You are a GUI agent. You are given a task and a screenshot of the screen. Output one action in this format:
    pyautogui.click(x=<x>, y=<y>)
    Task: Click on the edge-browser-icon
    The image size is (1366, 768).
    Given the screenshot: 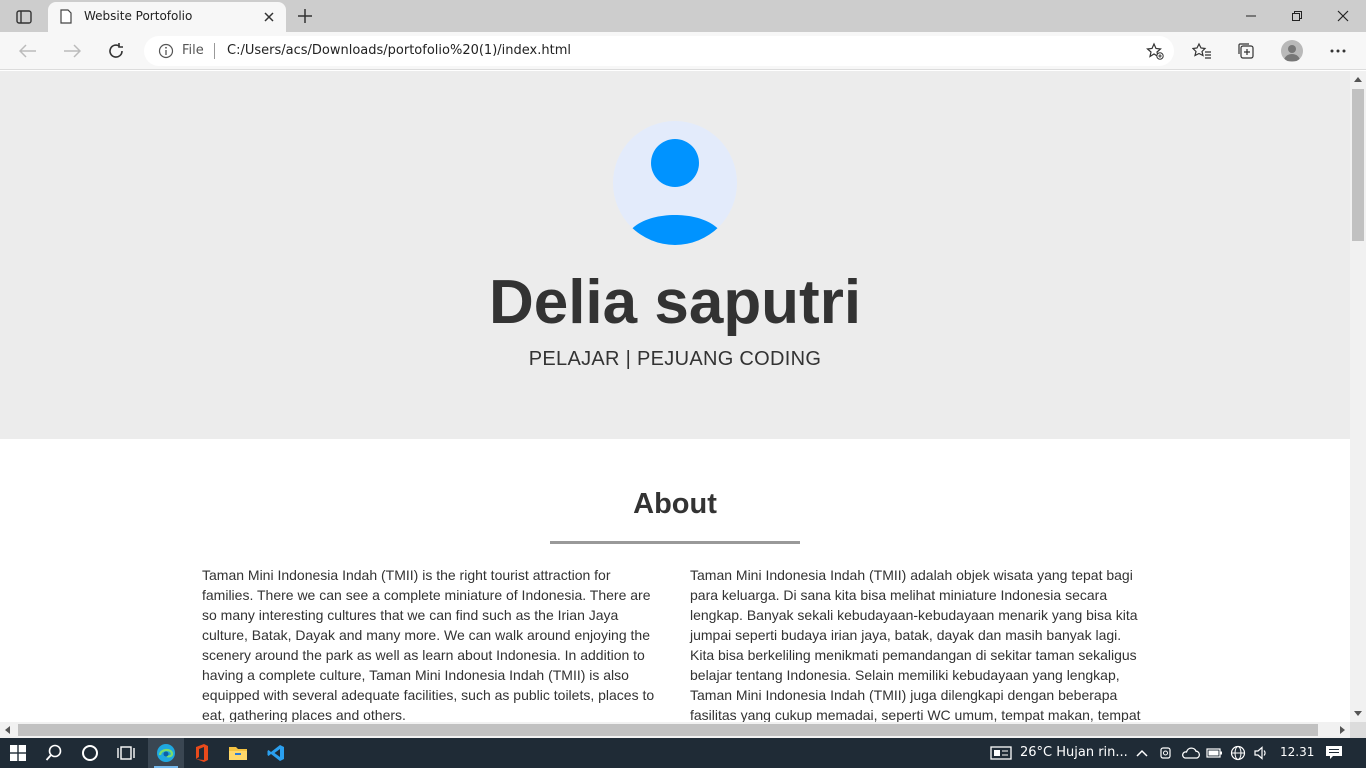 What is the action you would take?
    pyautogui.click(x=166, y=753)
    